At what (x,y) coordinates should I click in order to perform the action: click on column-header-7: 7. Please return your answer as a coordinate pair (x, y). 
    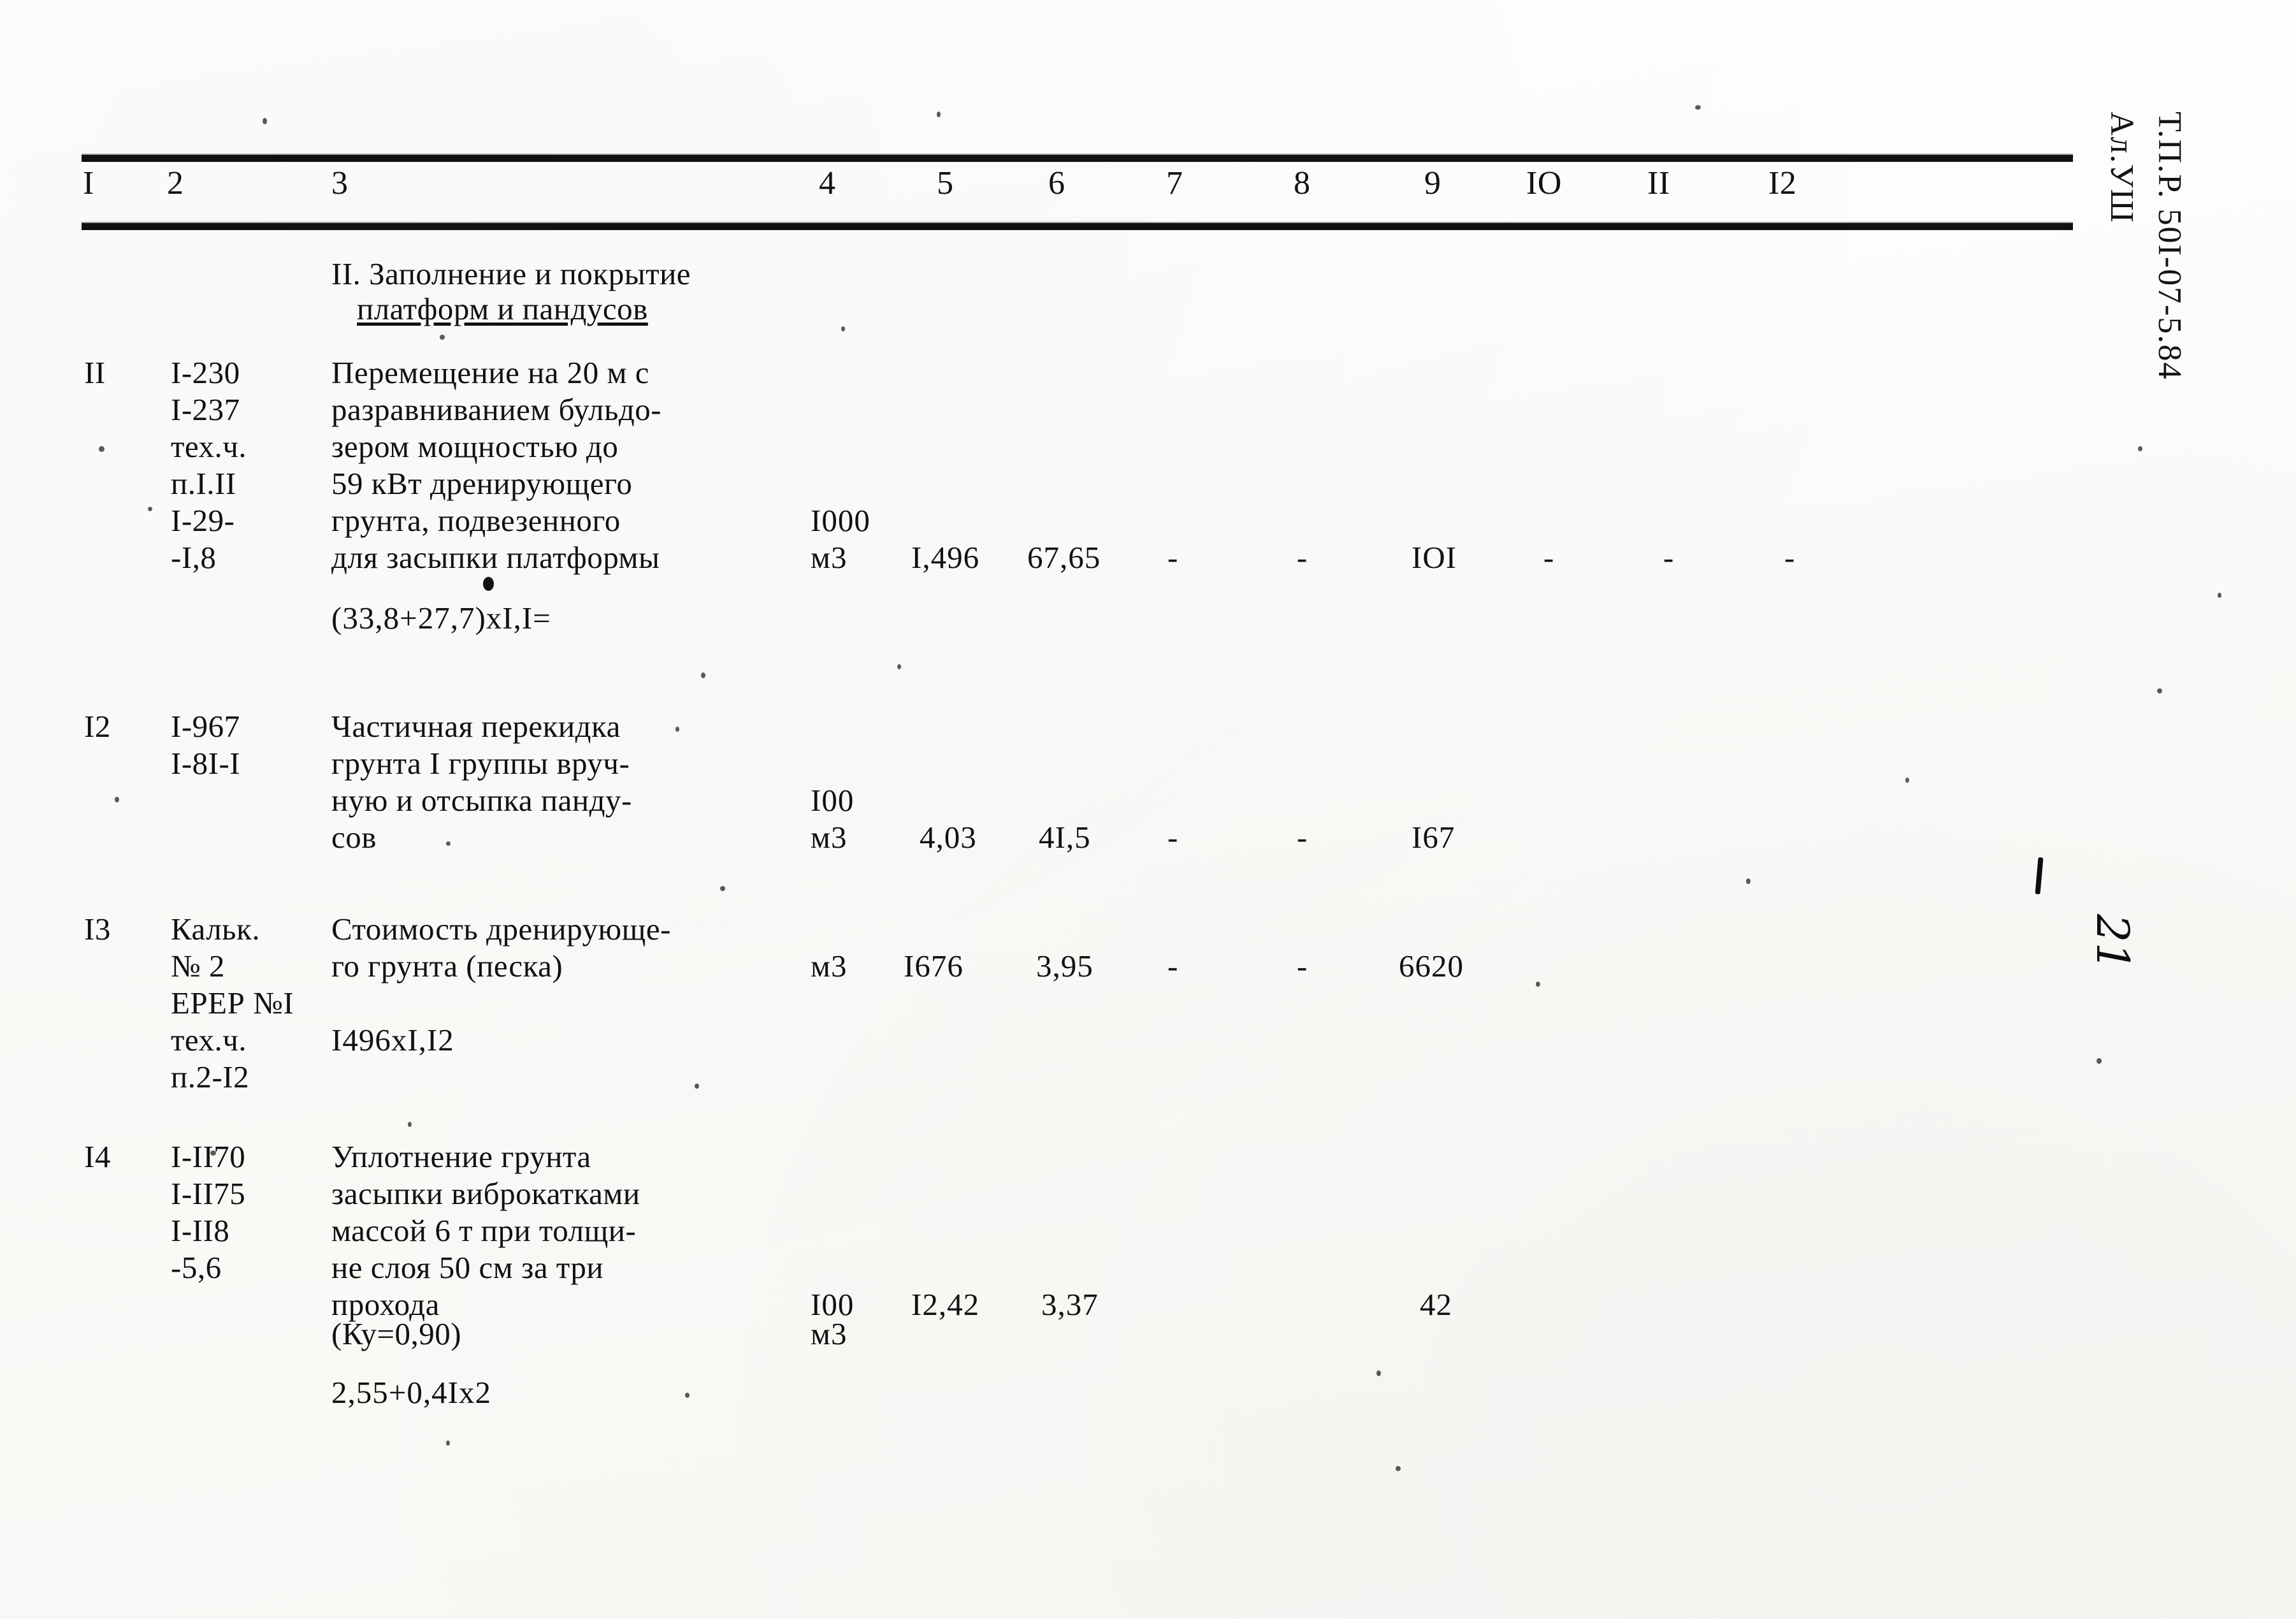
    Looking at the image, I should click on (1174, 183).